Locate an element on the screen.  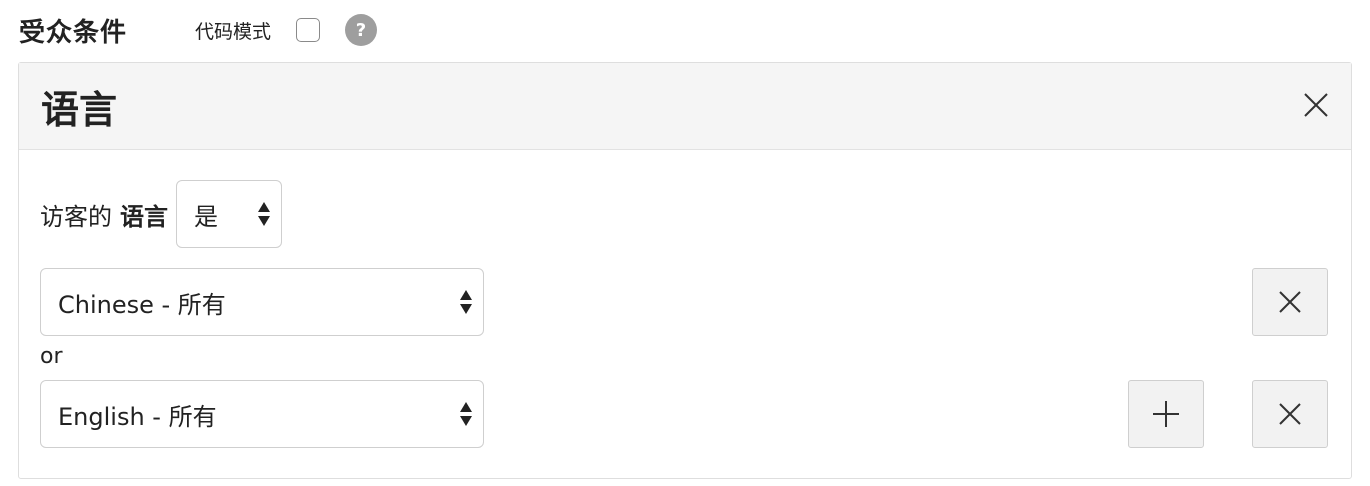
rule-row: 访客的 语言 是 is located at coordinates (161, 214).